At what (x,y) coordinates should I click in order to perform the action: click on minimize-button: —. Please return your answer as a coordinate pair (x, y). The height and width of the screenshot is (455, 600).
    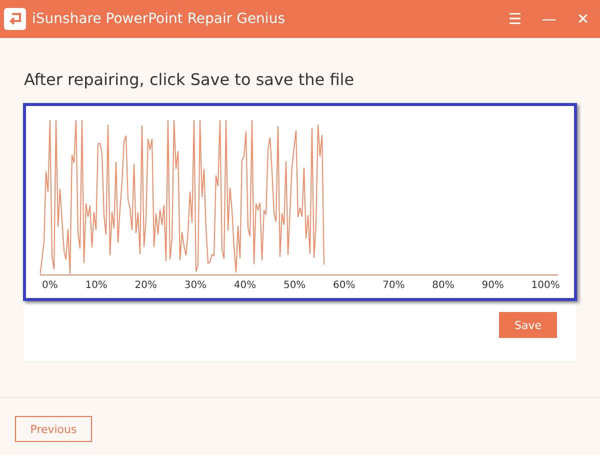
    Looking at the image, I should click on (549, 19).